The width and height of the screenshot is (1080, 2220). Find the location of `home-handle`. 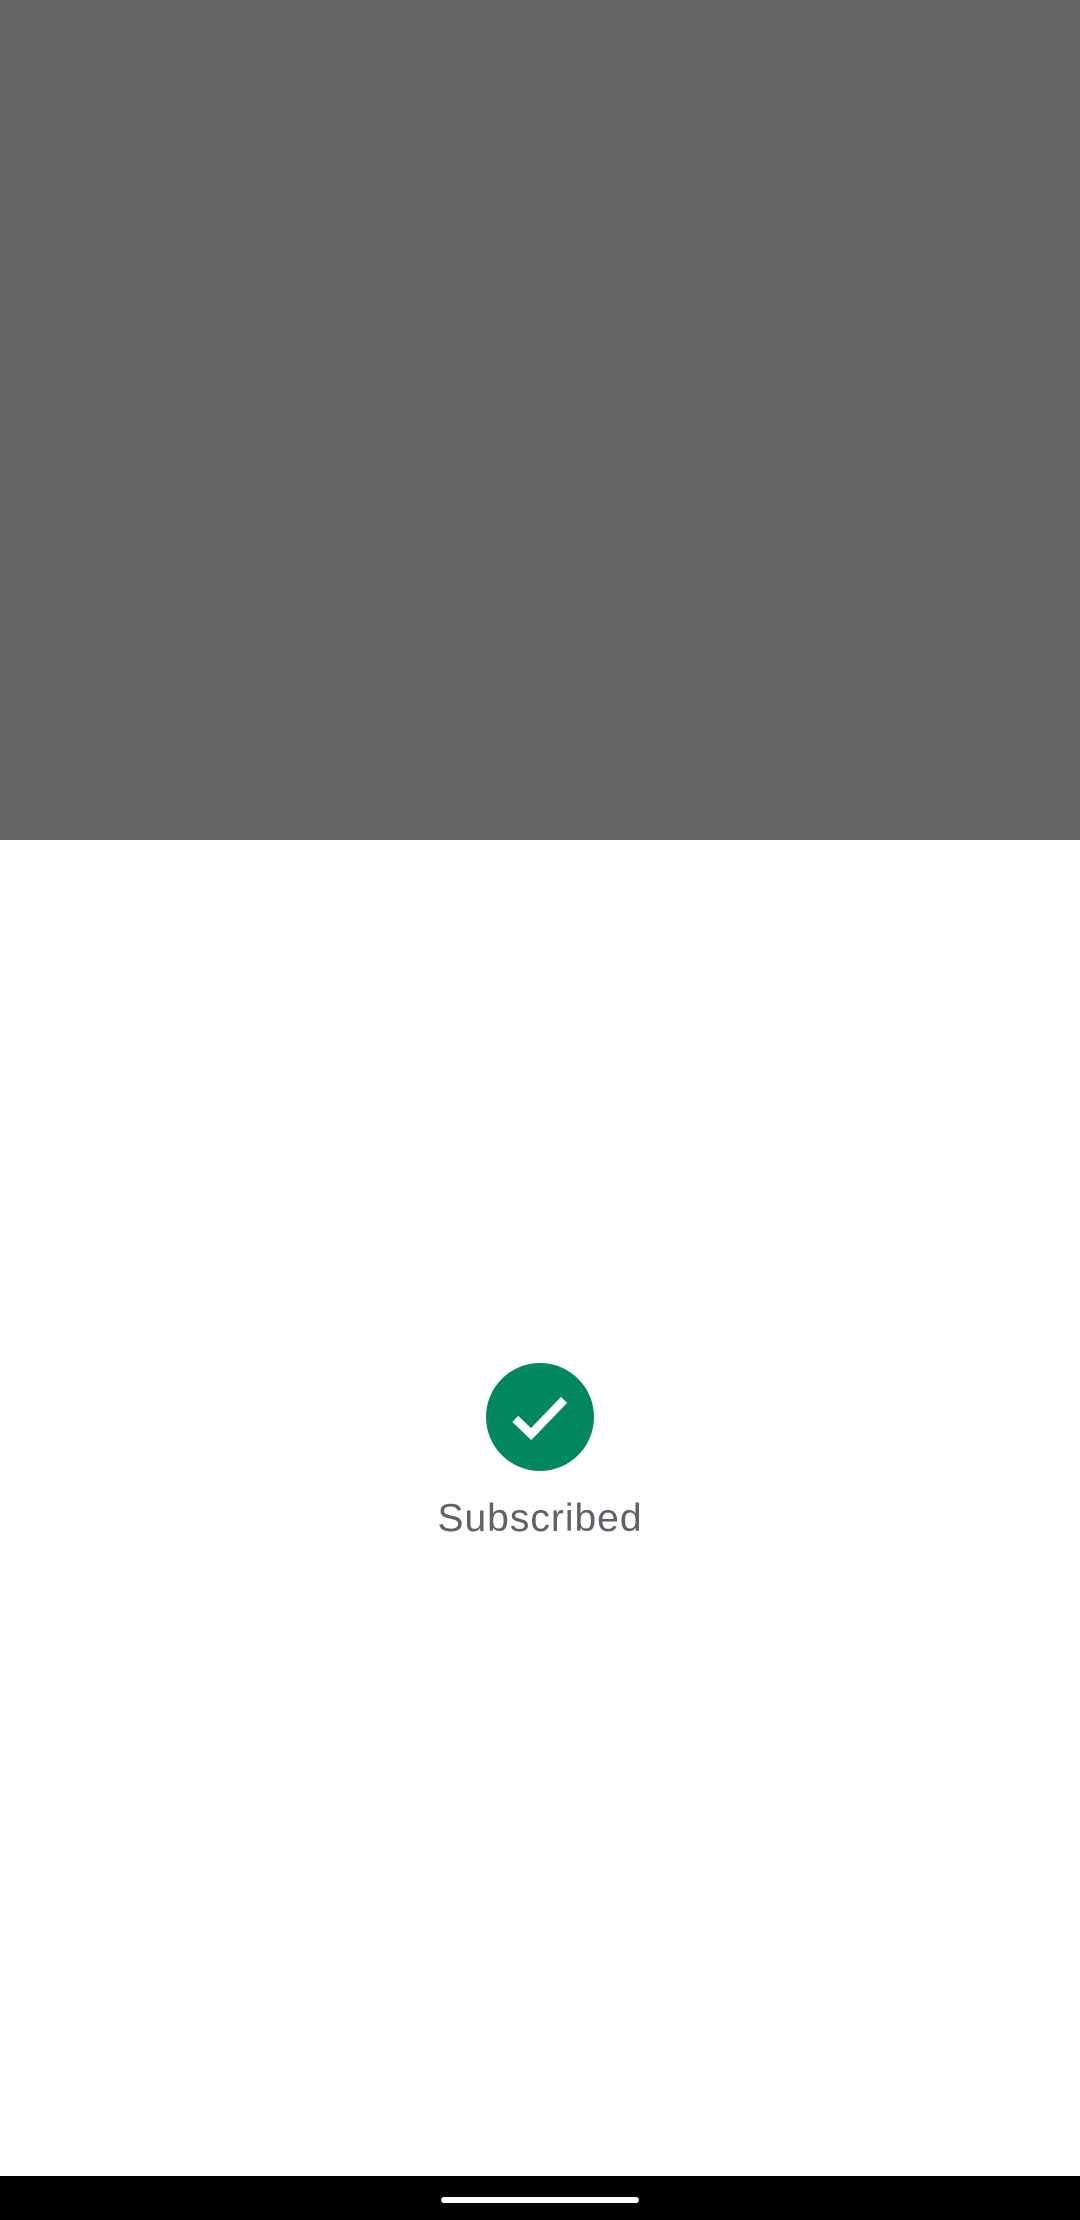

home-handle is located at coordinates (540, 2200).